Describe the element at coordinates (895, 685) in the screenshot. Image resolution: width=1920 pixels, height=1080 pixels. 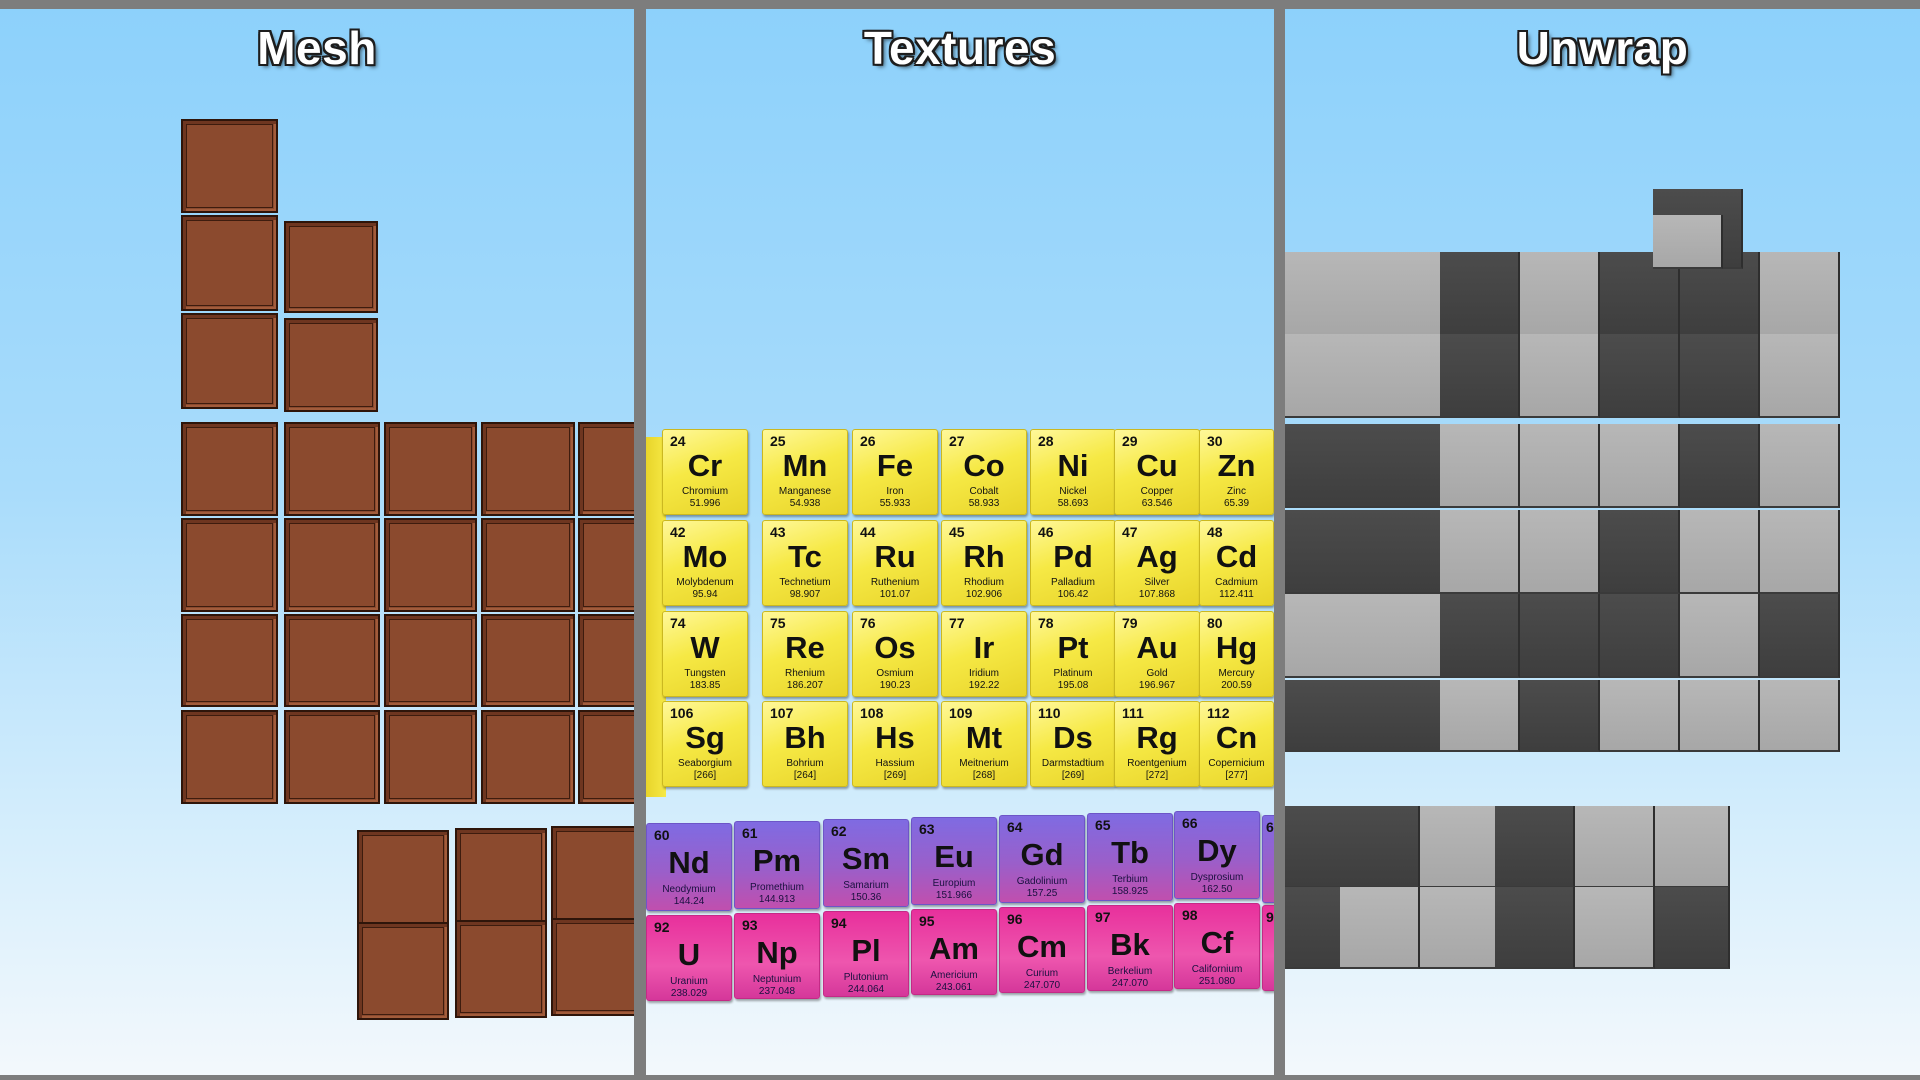
I see `atomic-mass: 190.23` at that location.